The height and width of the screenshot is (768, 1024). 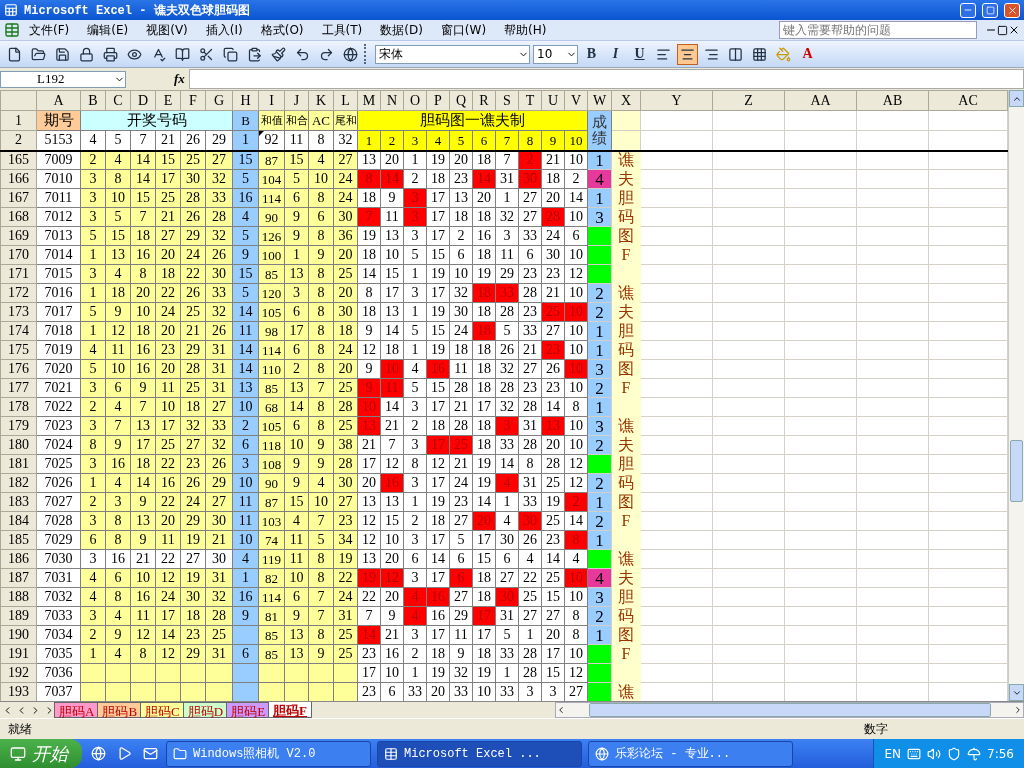 What do you see at coordinates (245, 100) in the screenshot?
I see `column-header: H` at bounding box center [245, 100].